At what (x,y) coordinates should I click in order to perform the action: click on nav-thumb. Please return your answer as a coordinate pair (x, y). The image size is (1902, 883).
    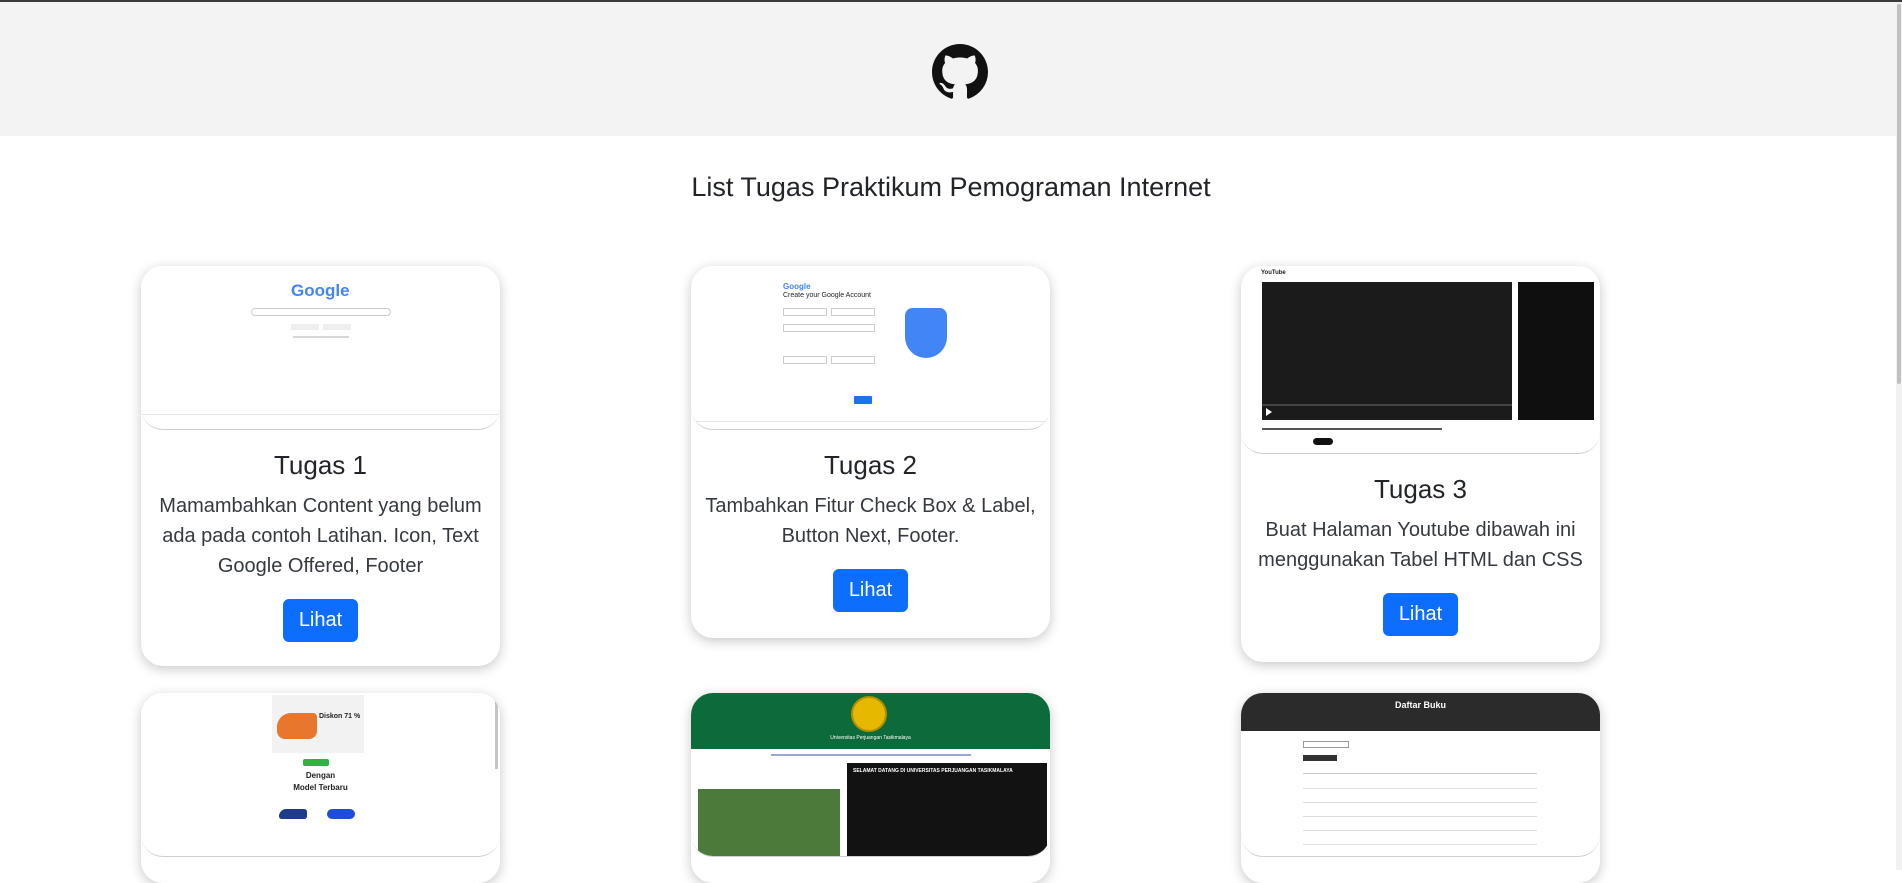
    Looking at the image, I should click on (871, 755).